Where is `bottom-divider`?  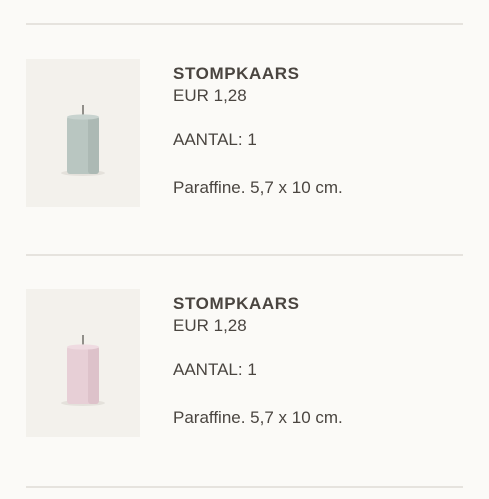 bottom-divider is located at coordinates (244, 487).